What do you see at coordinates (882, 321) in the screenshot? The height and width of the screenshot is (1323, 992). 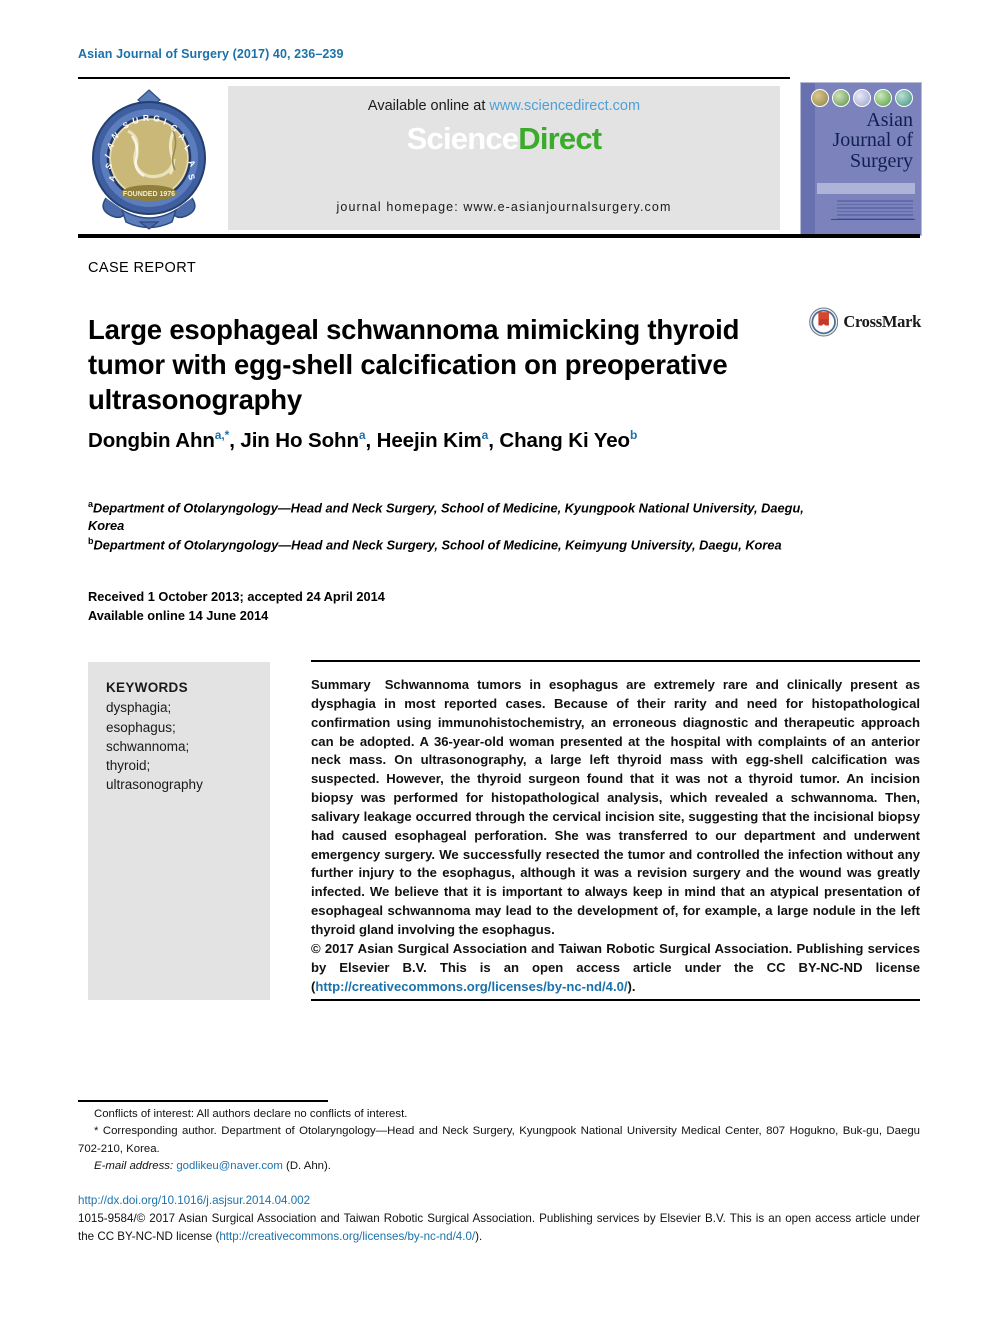 I see `crossmark-label: CrossMark` at bounding box center [882, 321].